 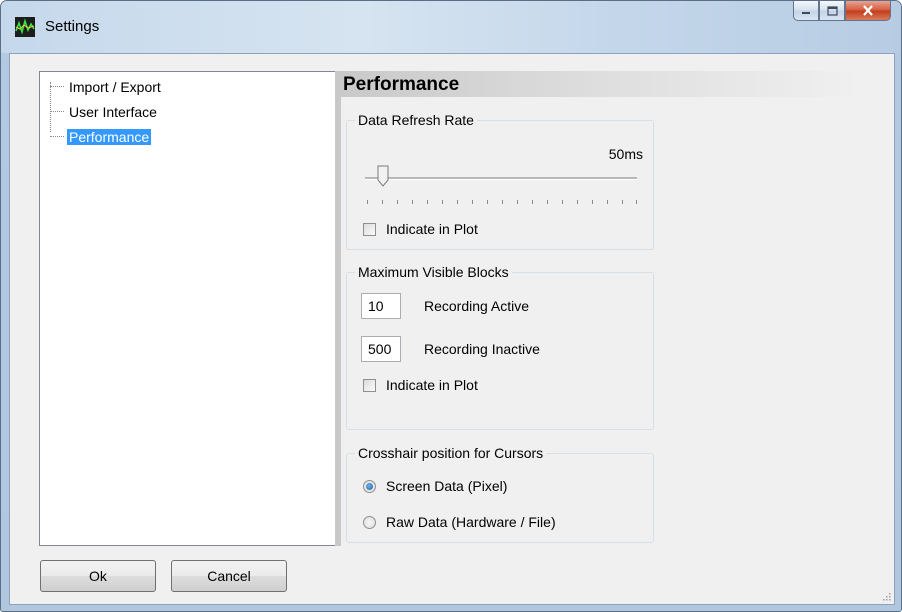 I want to click on maximize-icon, so click(x=832, y=10).